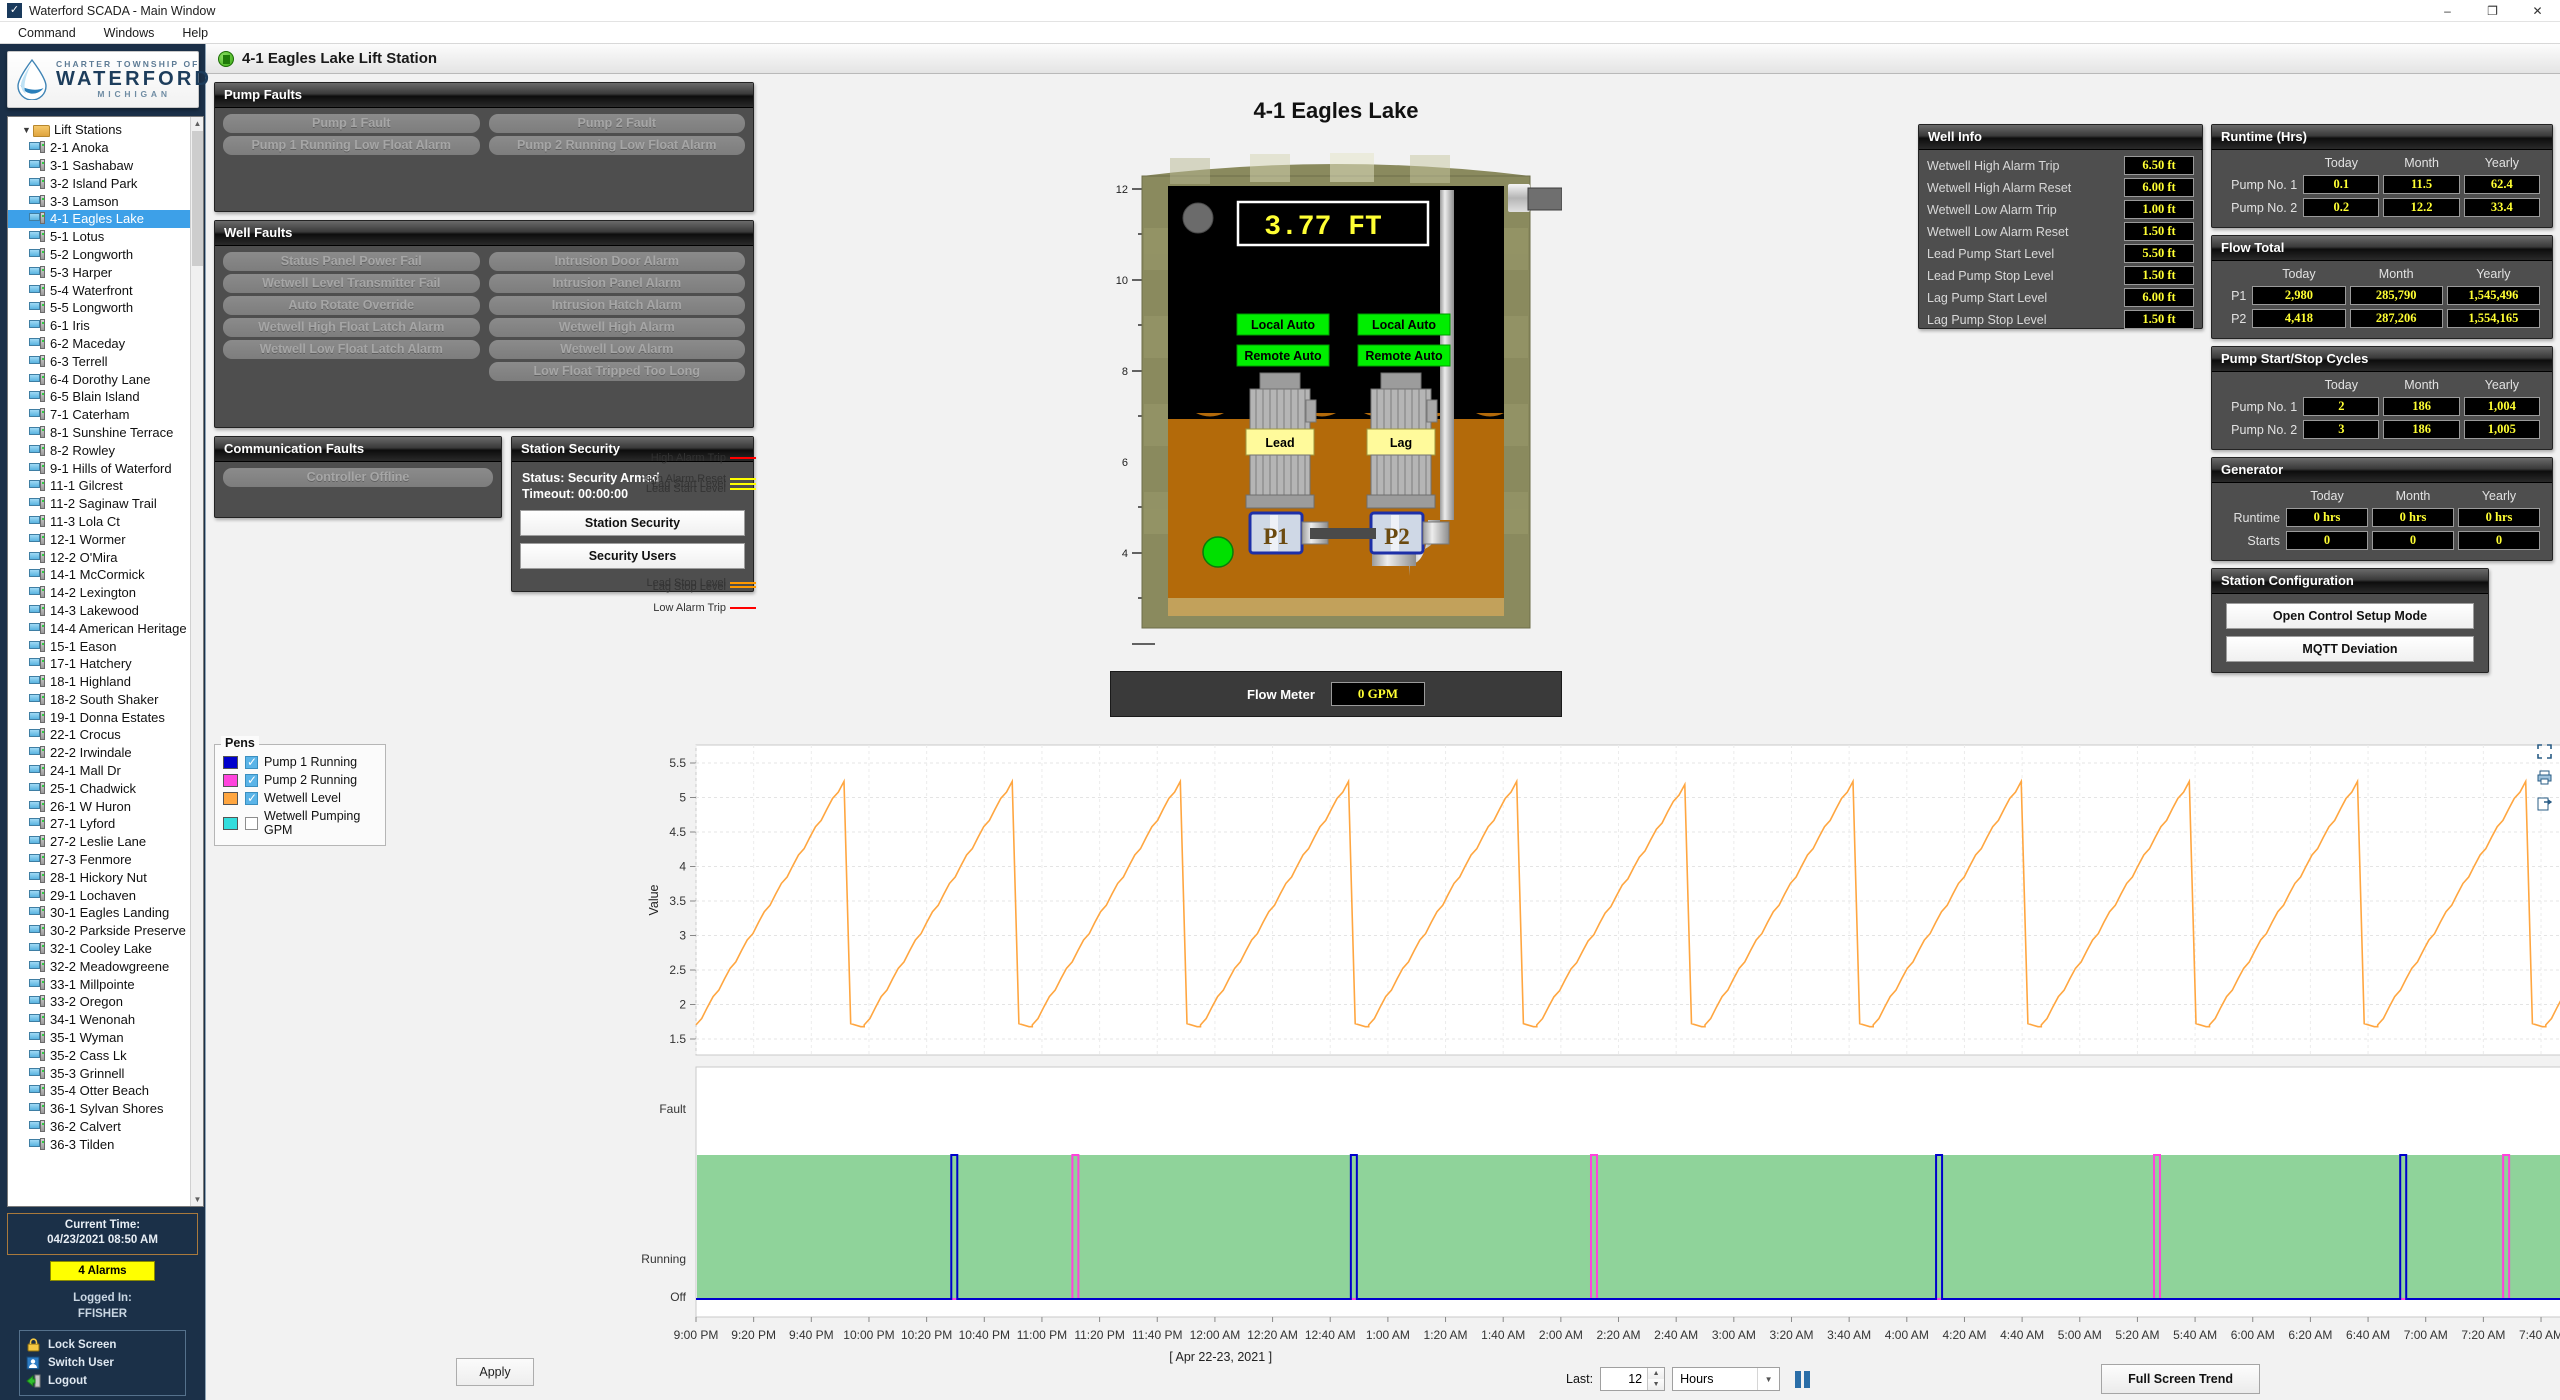  I want to click on sidebar-item-24-1-mall-dr: 24-1 Mall Dr, so click(105, 771).